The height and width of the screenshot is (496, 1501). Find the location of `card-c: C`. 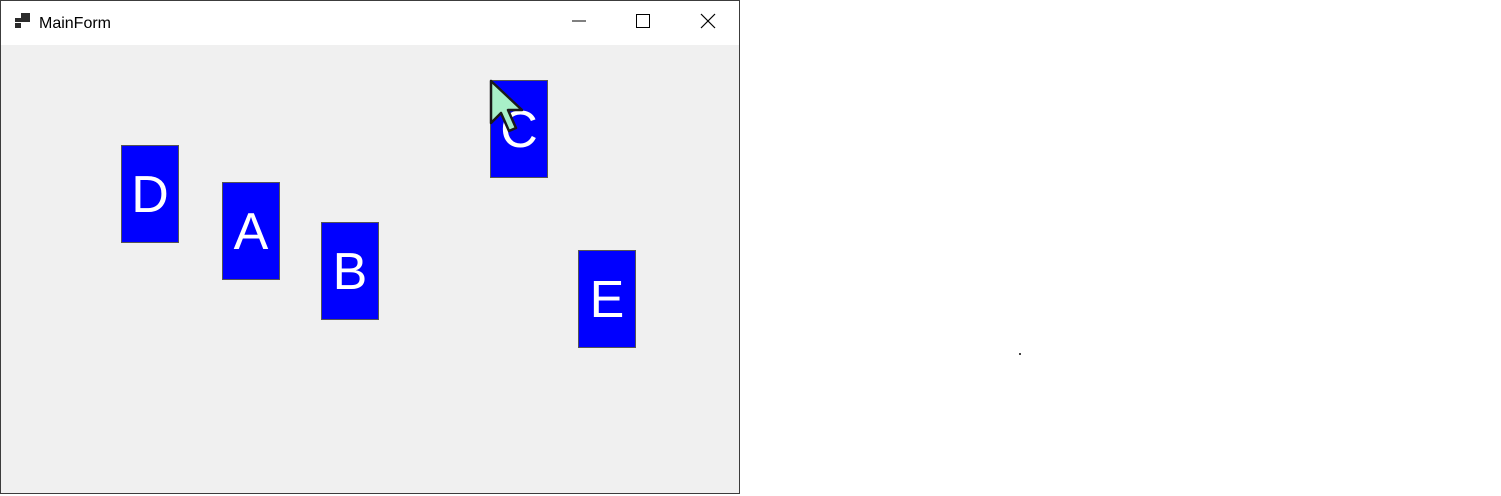

card-c: C is located at coordinates (519, 129).